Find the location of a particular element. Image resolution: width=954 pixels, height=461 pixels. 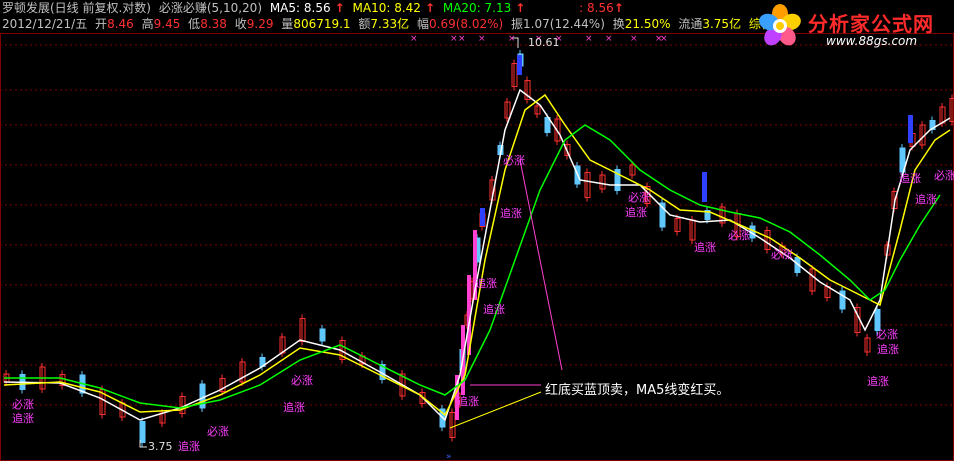

close-value: 9.29 is located at coordinates (260, 24).